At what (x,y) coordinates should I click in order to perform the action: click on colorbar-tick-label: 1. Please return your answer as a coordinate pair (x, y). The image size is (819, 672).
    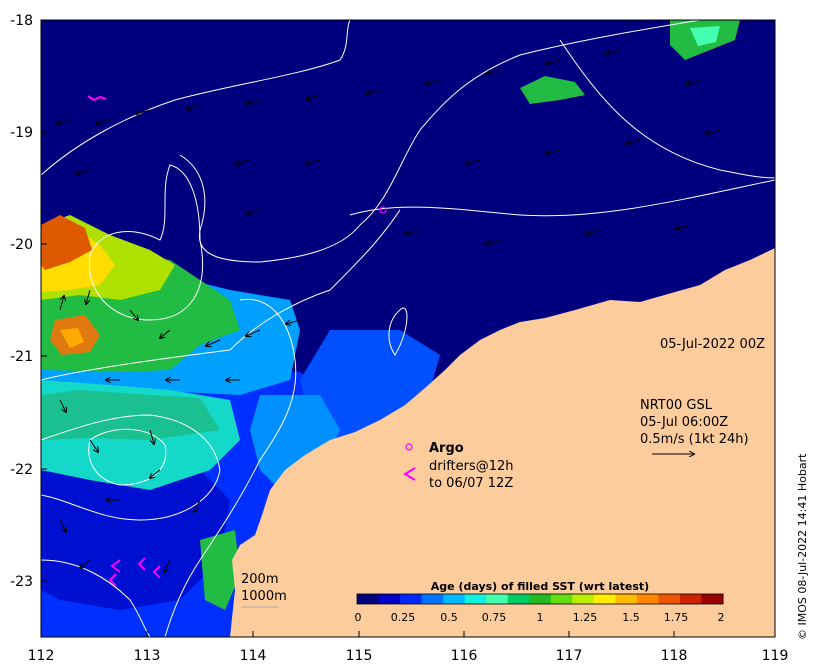
    Looking at the image, I should click on (540, 617).